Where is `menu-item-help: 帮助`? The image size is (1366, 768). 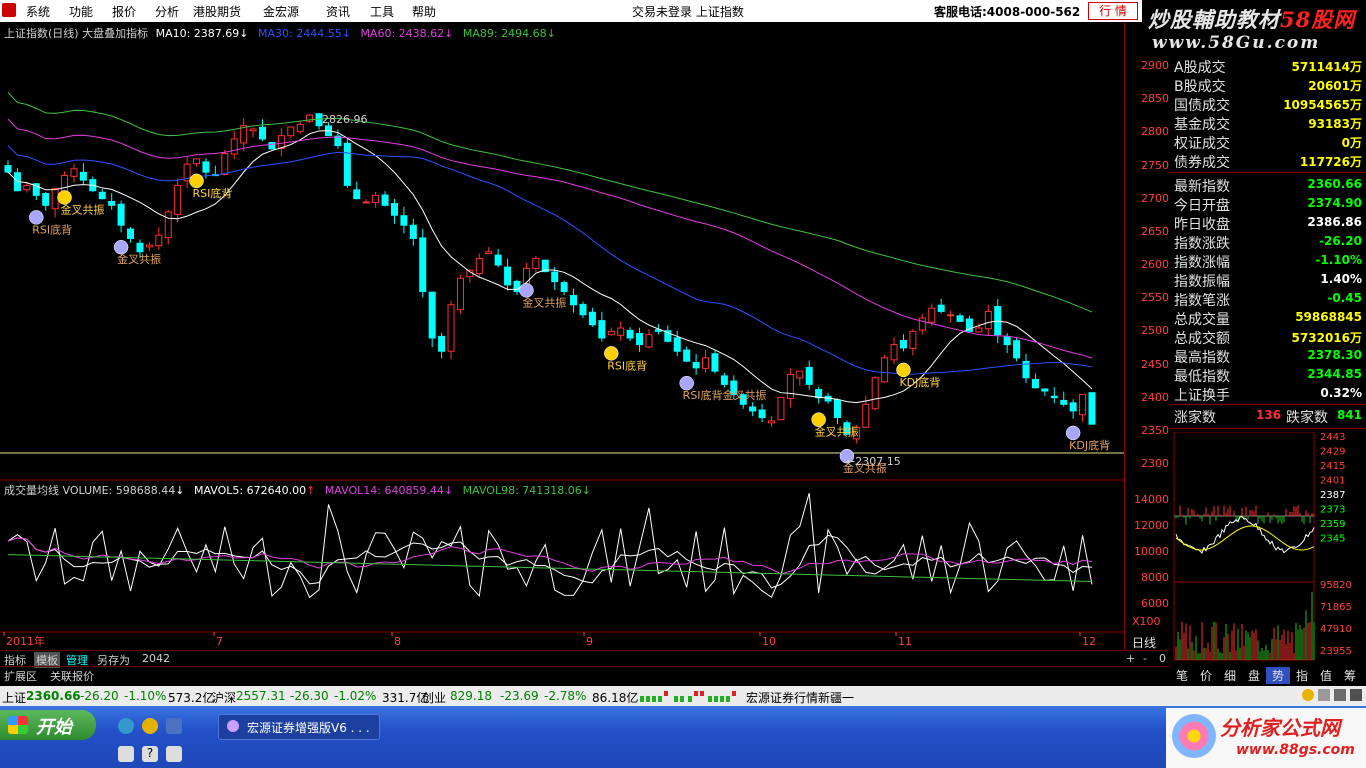 menu-item-help: 帮助 is located at coordinates (424, 11).